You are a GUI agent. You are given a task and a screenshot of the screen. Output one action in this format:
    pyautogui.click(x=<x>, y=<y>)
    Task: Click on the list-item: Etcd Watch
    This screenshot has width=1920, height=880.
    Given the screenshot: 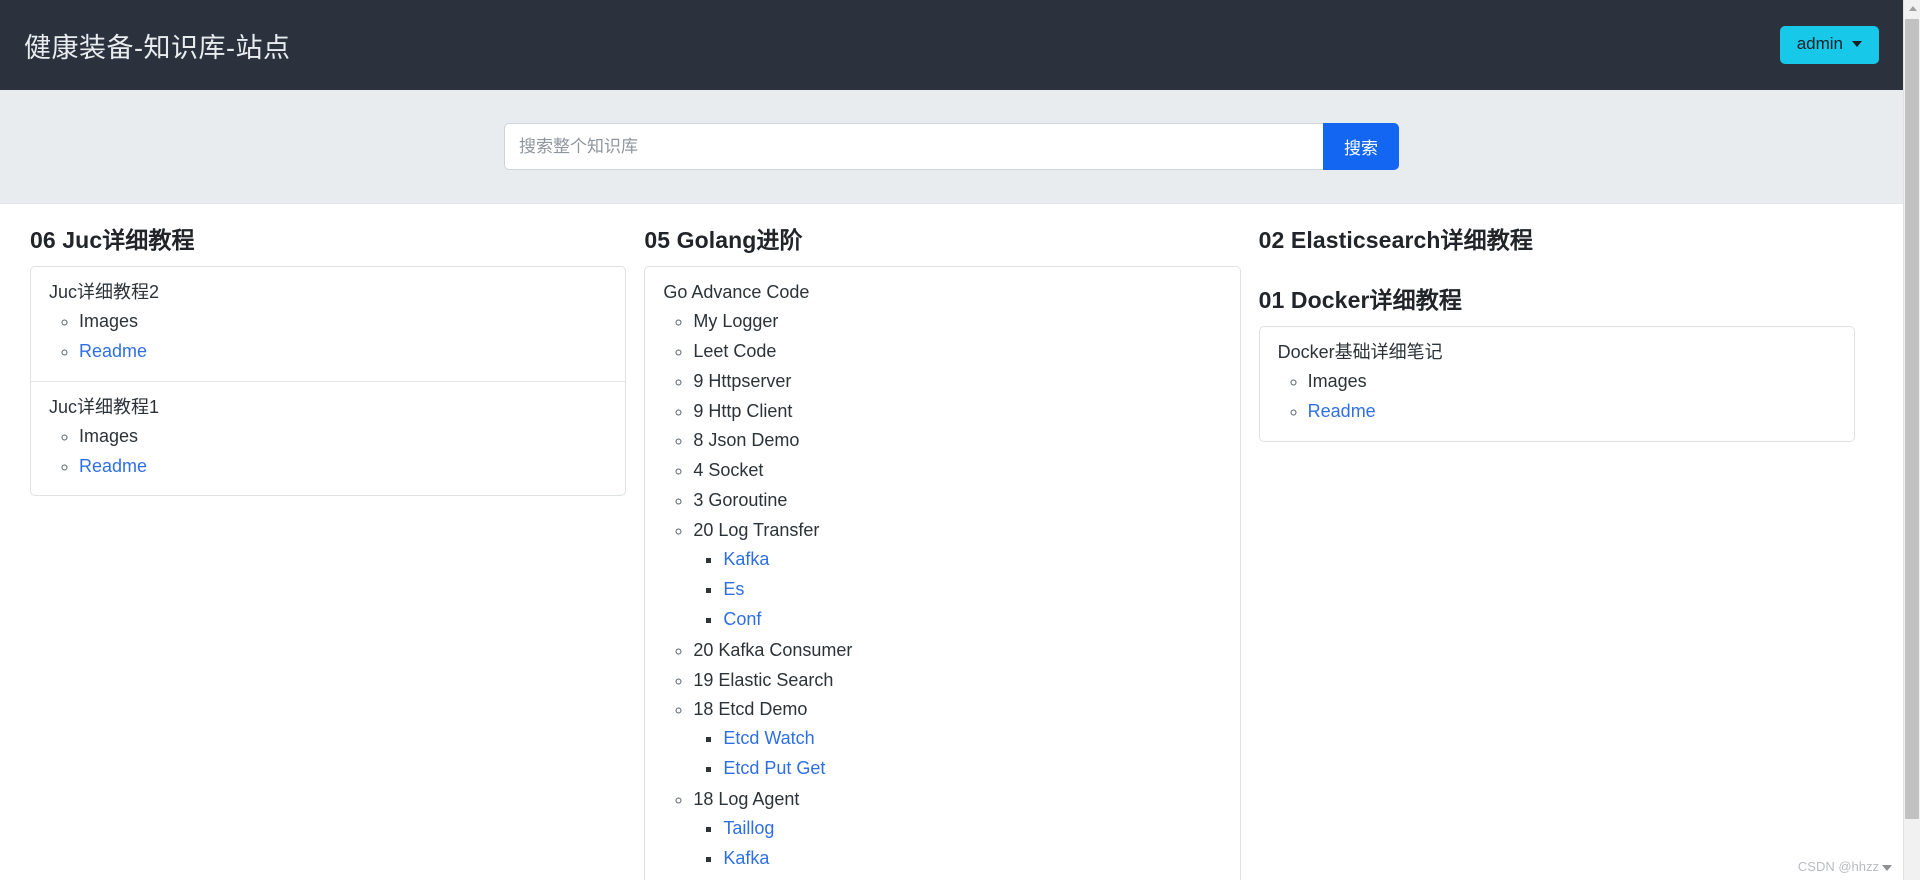 What is the action you would take?
    pyautogui.click(x=972, y=739)
    